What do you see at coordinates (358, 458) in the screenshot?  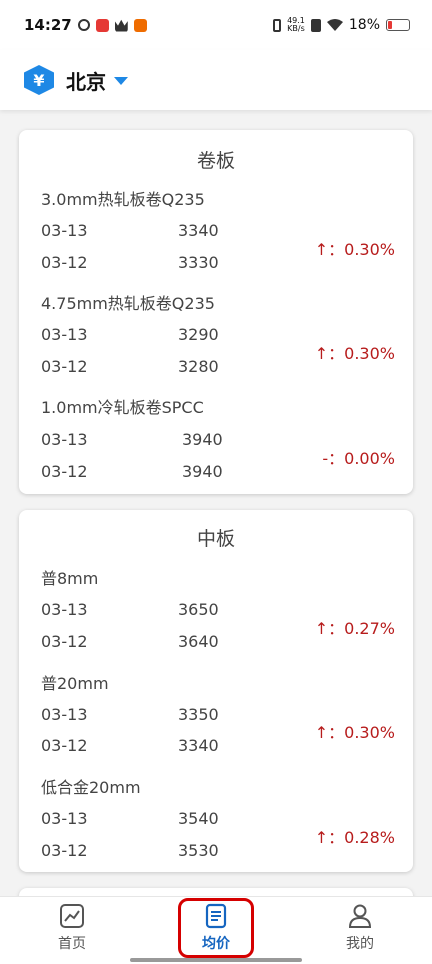 I see `price-change: -：0.00%` at bounding box center [358, 458].